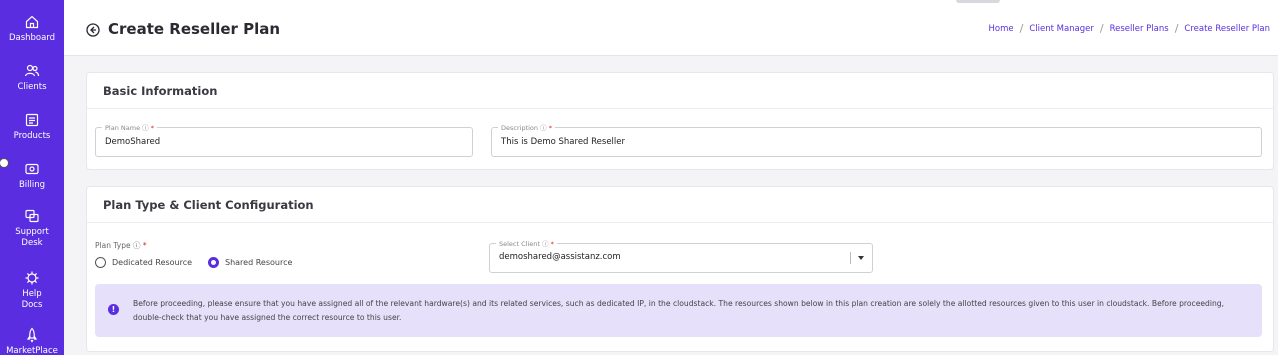  I want to click on breadcrumb-home: Home, so click(1000, 29).